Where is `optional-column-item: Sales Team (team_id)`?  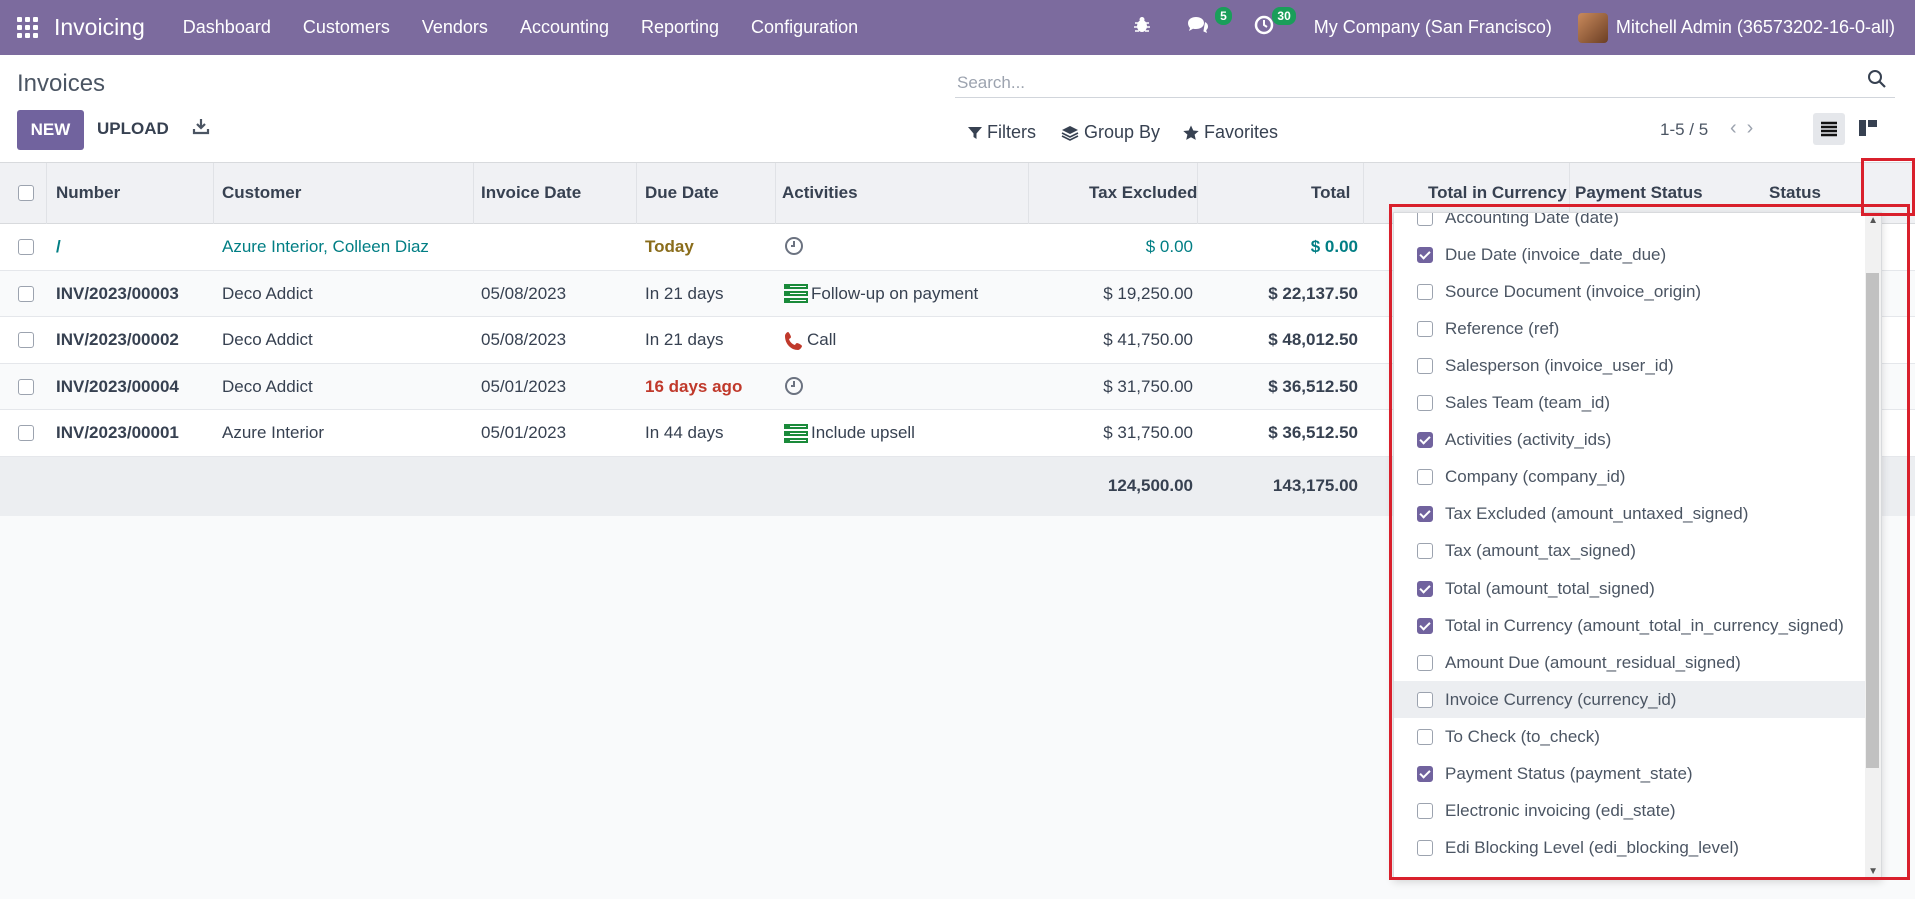 optional-column-item: Sales Team (team_id) is located at coordinates (1637, 403).